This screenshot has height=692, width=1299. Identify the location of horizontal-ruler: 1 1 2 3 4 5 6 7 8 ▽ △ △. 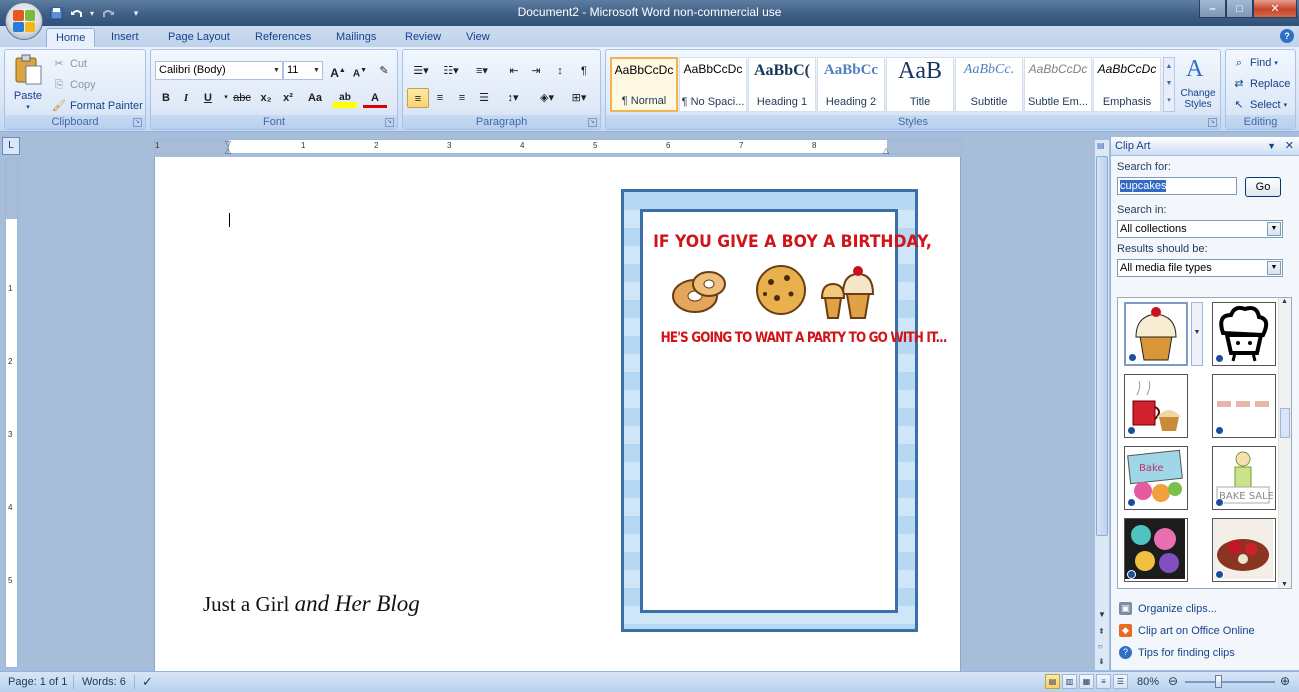
(558, 147).